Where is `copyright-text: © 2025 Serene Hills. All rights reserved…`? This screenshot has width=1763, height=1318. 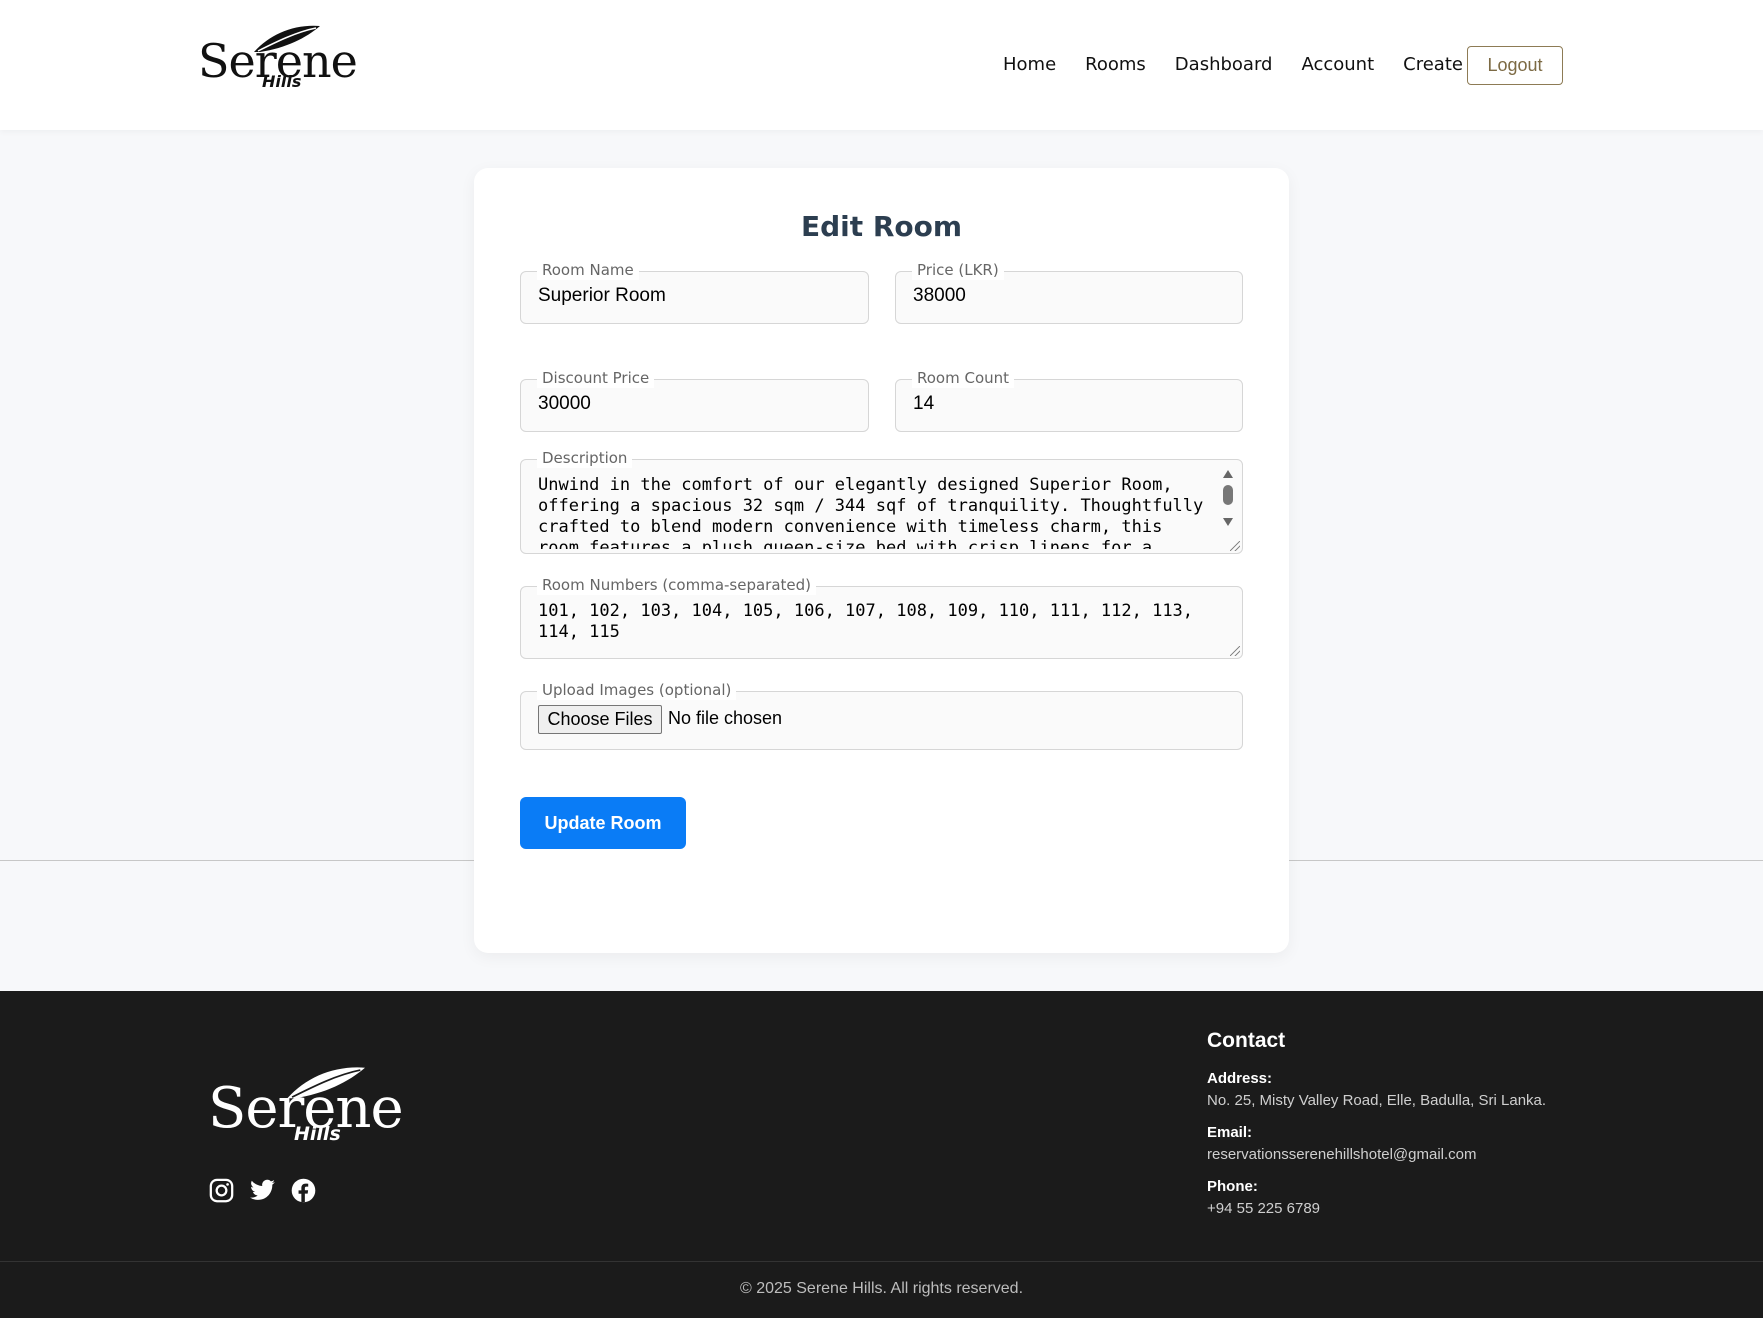 copyright-text: © 2025 Serene Hills. All rights reserved… is located at coordinates (881, 1288).